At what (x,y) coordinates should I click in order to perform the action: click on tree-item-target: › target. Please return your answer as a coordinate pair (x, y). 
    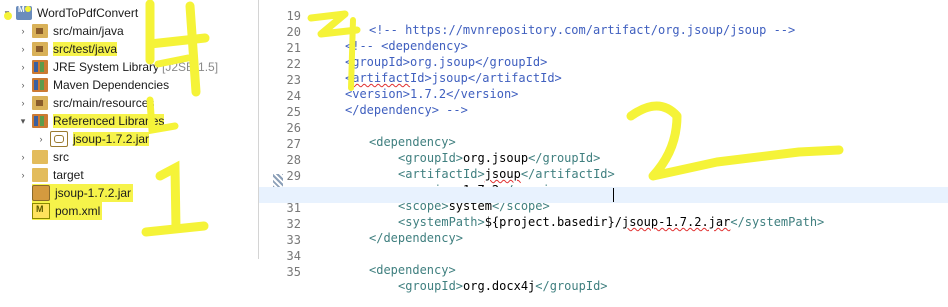
    Looking at the image, I should click on (51, 175).